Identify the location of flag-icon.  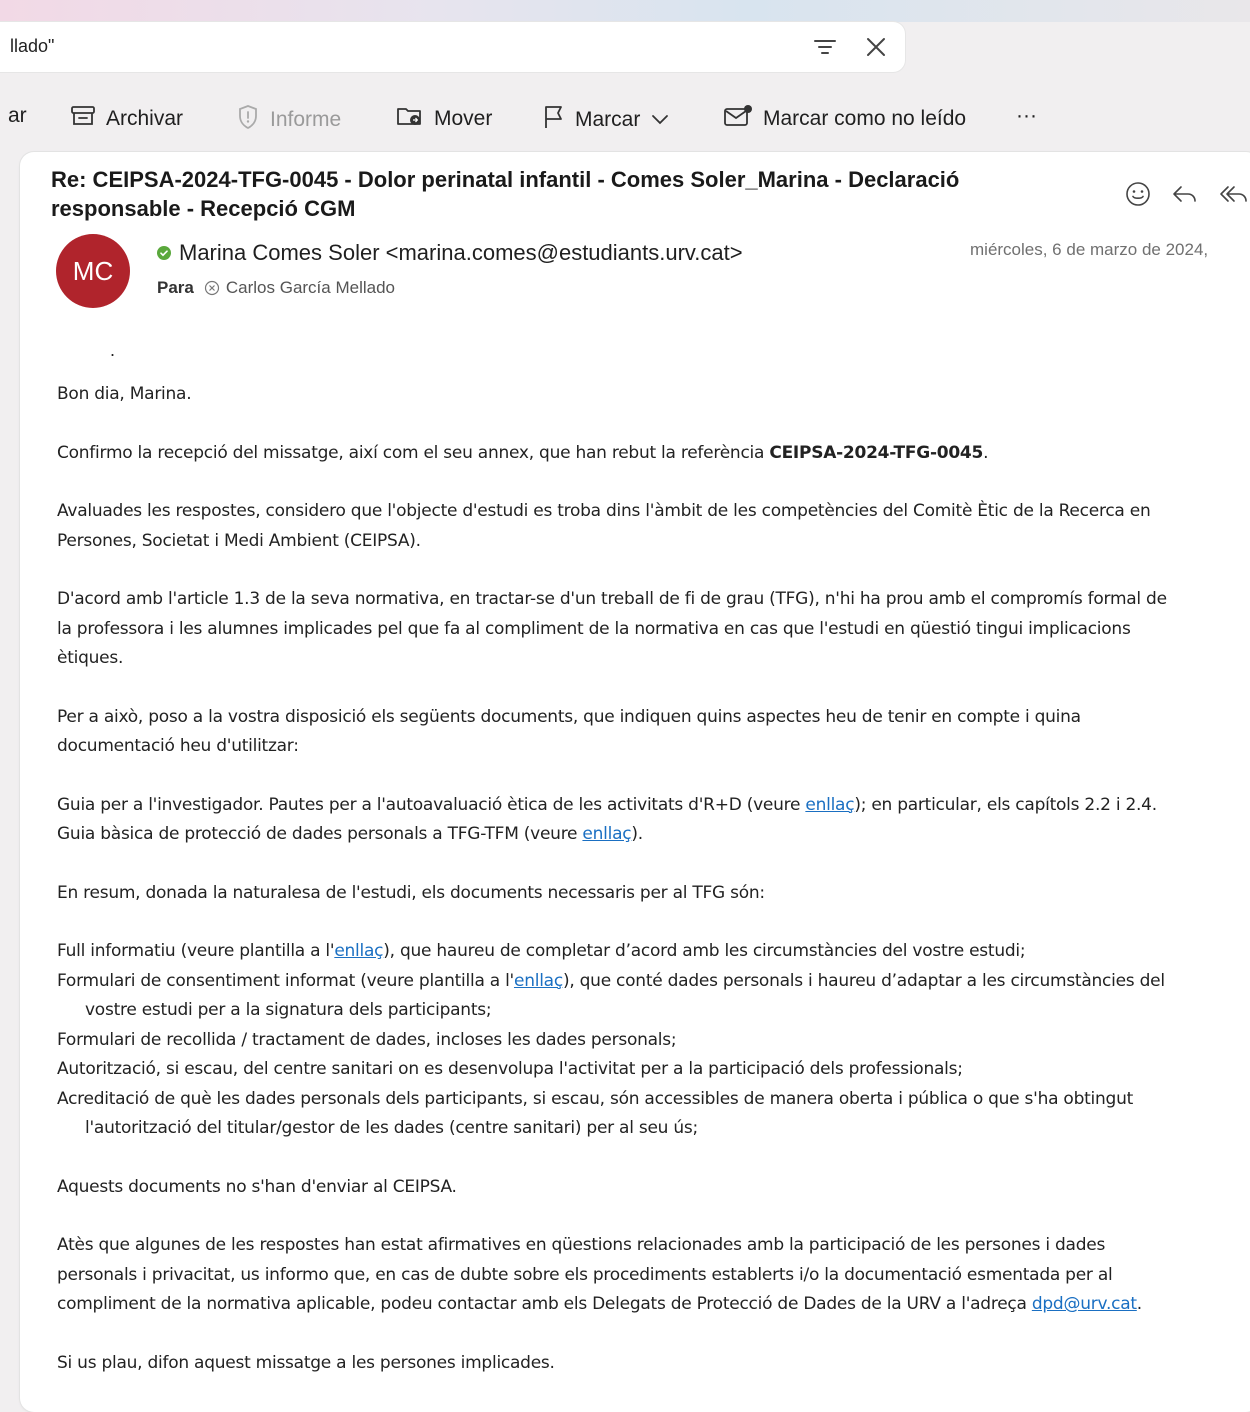
(554, 120).